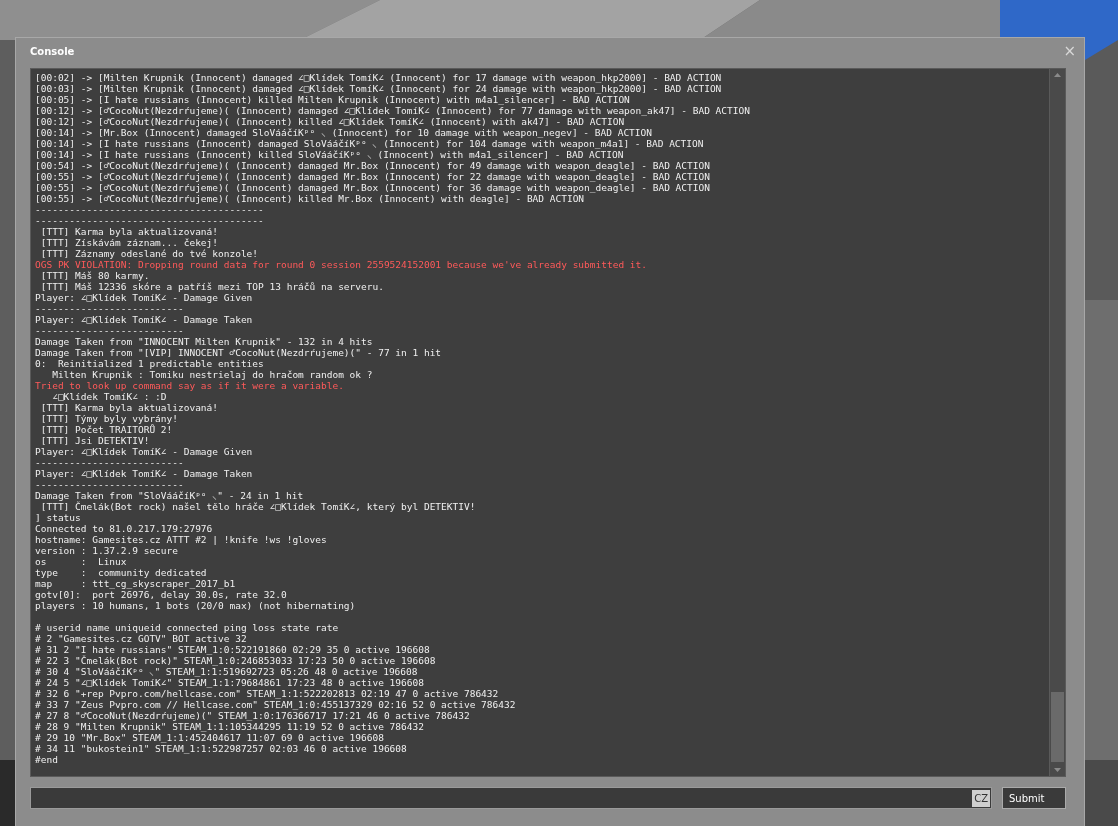 The width and height of the screenshot is (1118, 826). I want to click on console-line: # 22 3 "Čmelák(Bot rock)" STEAM_1:0:246853033 17:23 50 0 active 196608, so click(235, 660).